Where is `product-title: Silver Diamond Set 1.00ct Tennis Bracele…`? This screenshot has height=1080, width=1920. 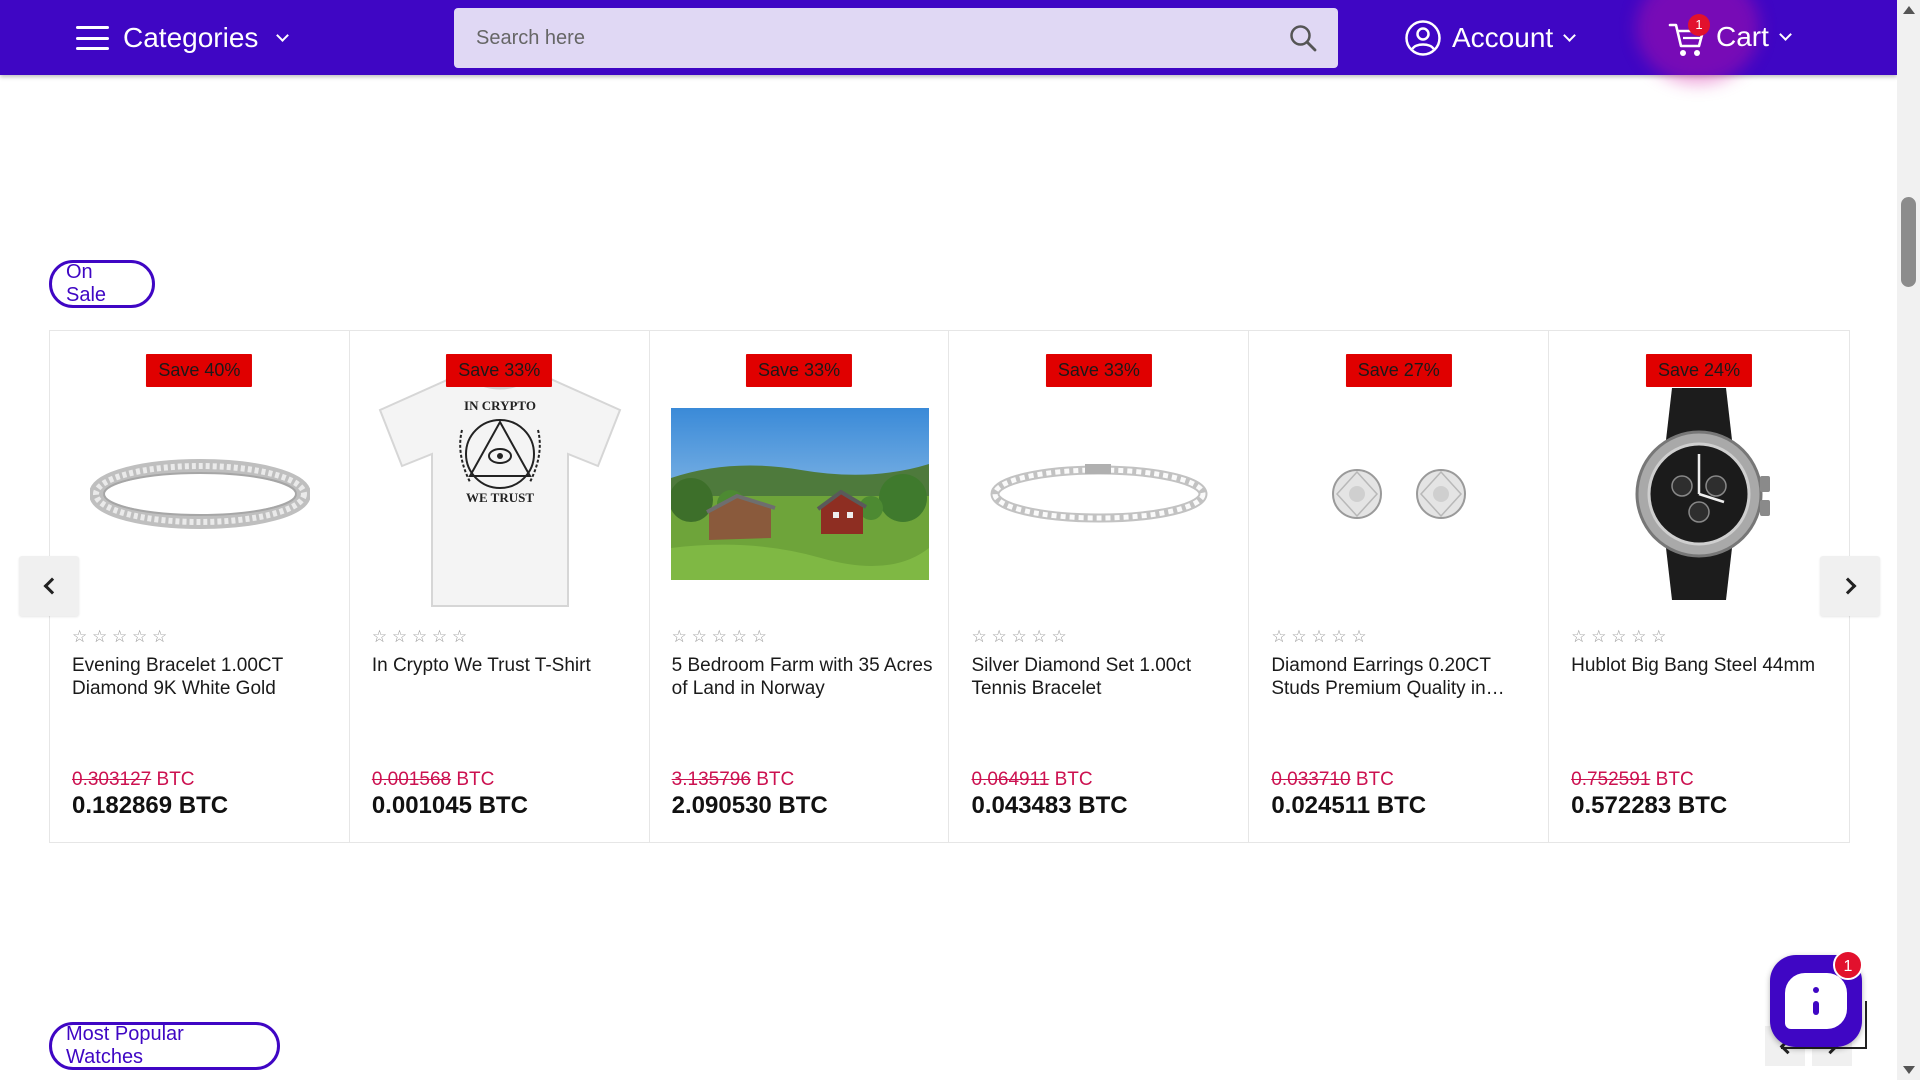 product-title: Silver Diamond Set 1.00ct Tennis Bracele… is located at coordinates (1102, 677).